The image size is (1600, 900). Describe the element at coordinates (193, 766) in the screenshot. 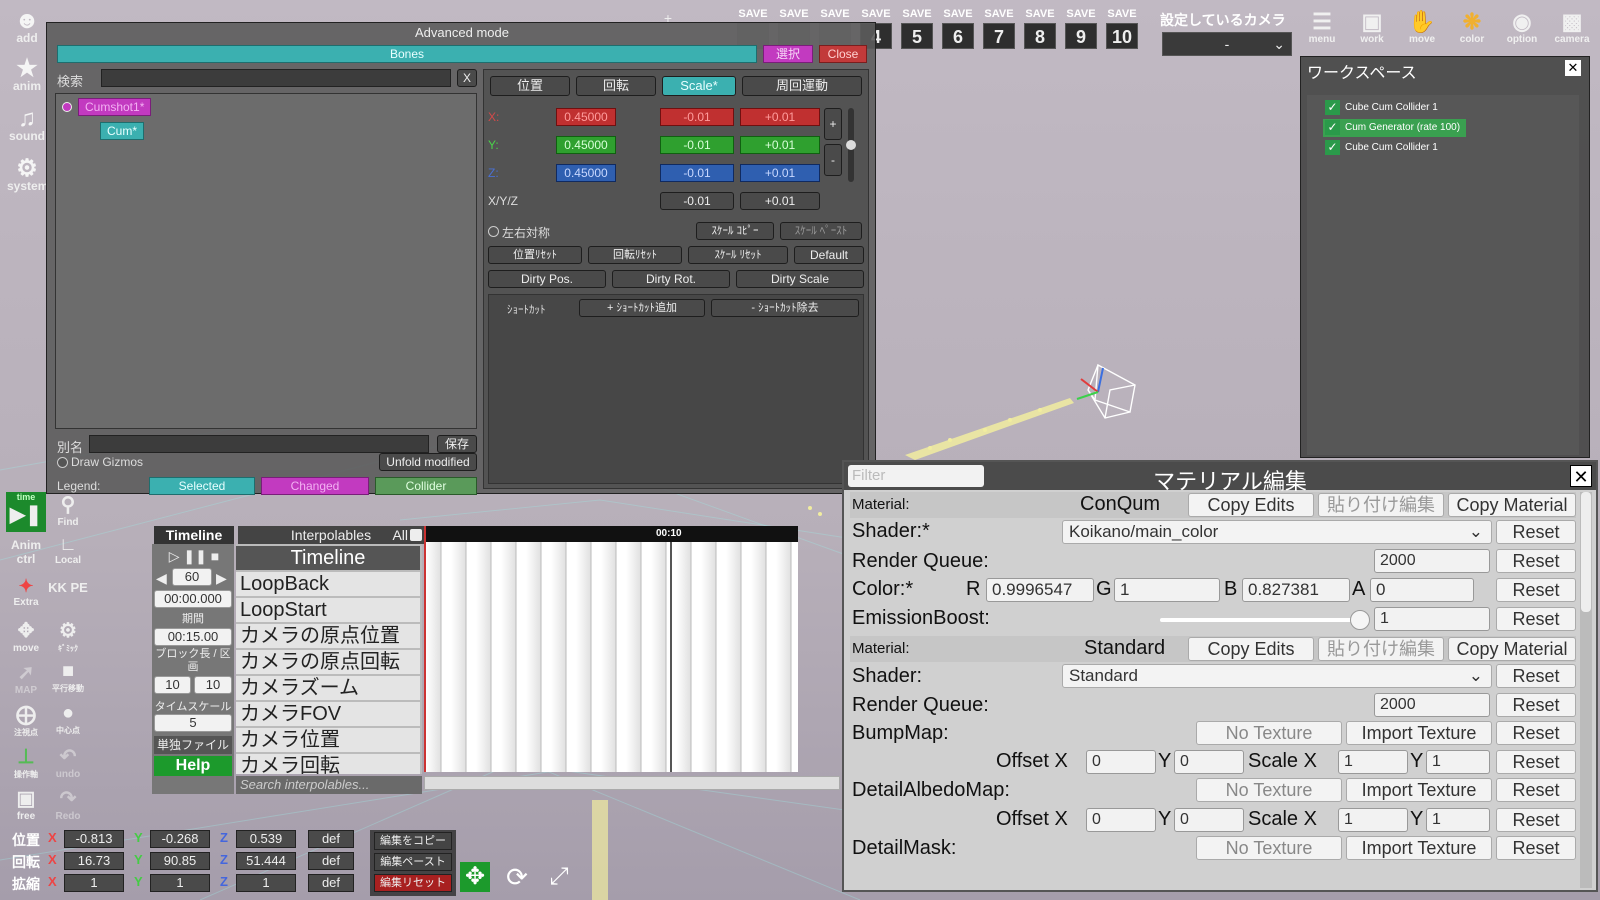

I see `help-button: Help` at that location.